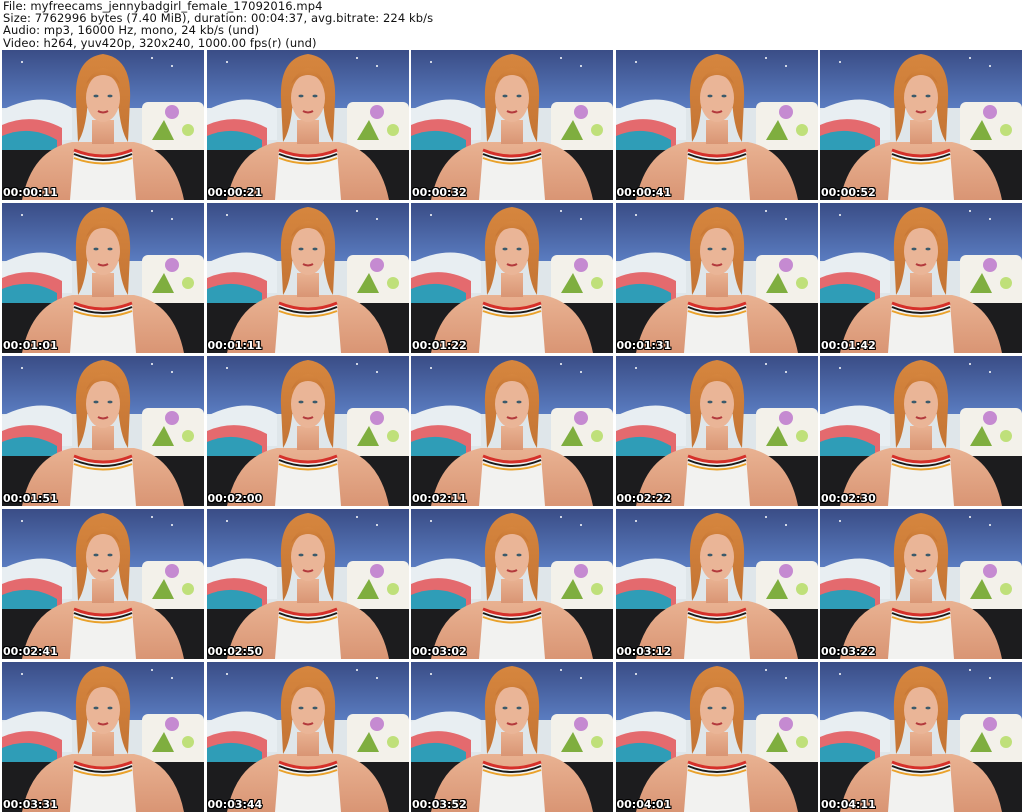  I want to click on video-thumbnail: 00:03:44, so click(307, 737).